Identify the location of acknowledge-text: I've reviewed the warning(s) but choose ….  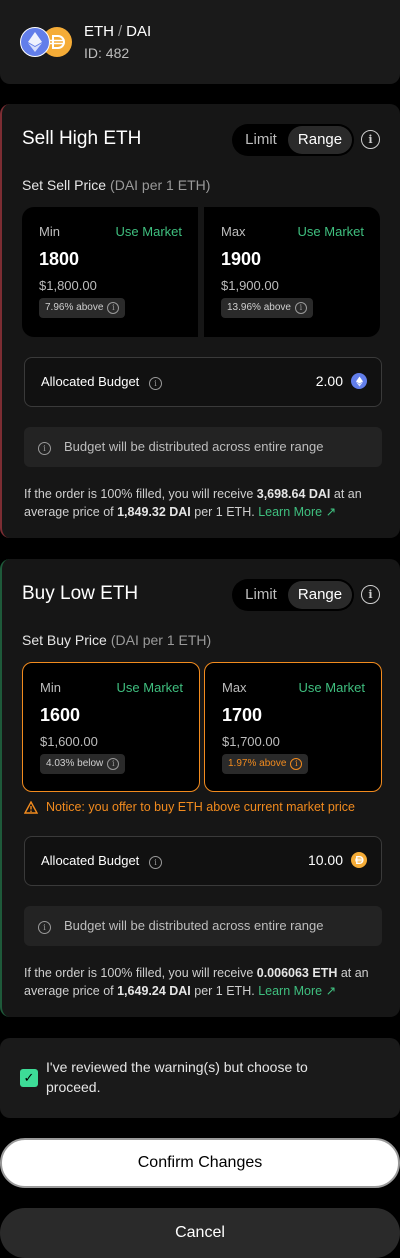
(177, 1077).